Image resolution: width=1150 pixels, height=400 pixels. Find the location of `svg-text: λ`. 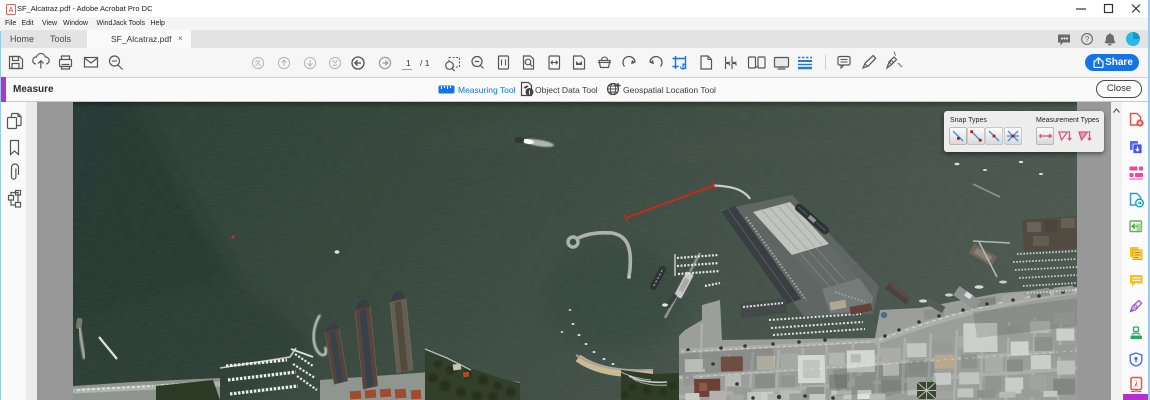

svg-text: λ is located at coordinates (1135, 384).